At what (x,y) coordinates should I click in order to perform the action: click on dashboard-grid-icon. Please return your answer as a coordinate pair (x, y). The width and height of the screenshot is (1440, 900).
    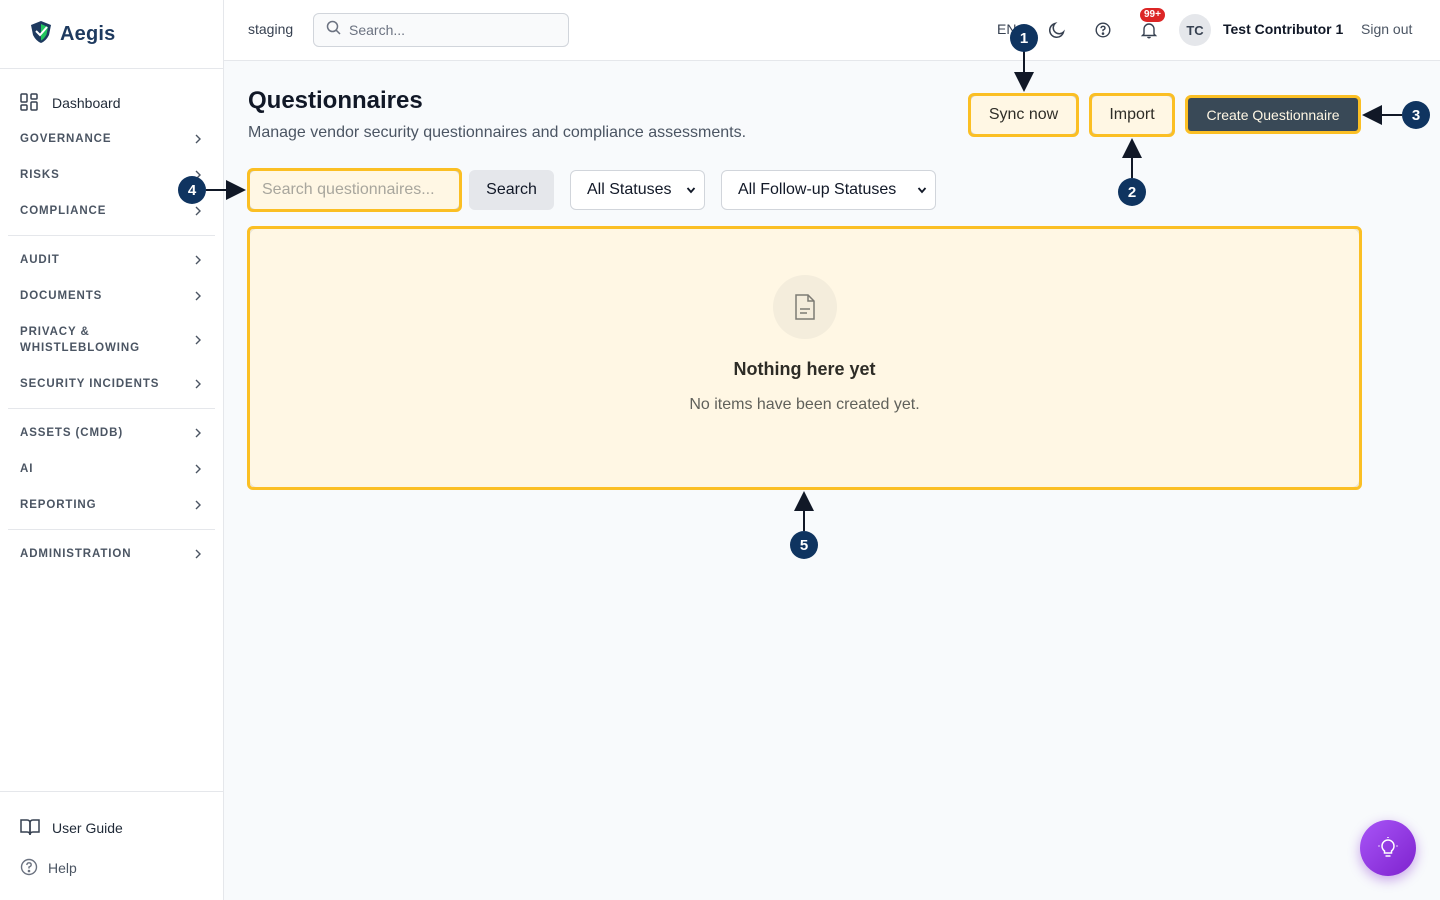
    Looking at the image, I should click on (29, 103).